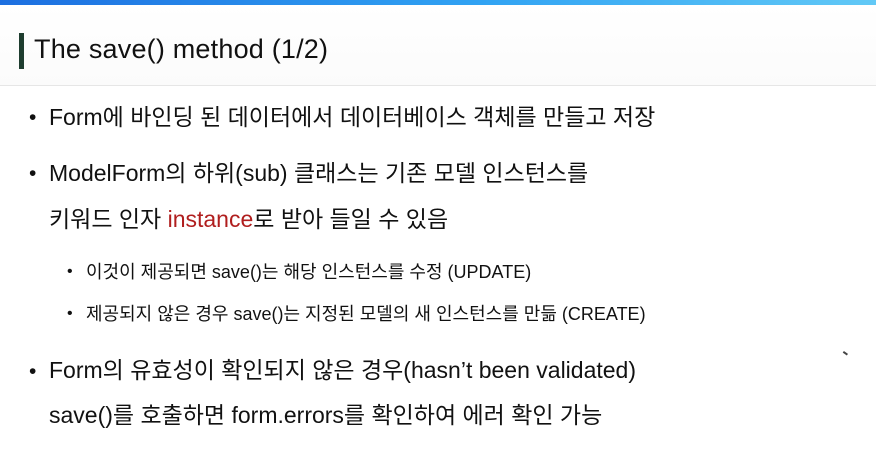  Describe the element at coordinates (326, 415) in the screenshot. I see `bullet-3-line2: save()를 호출하면 form.errors를 확인하여 에러 확인 가능` at that location.